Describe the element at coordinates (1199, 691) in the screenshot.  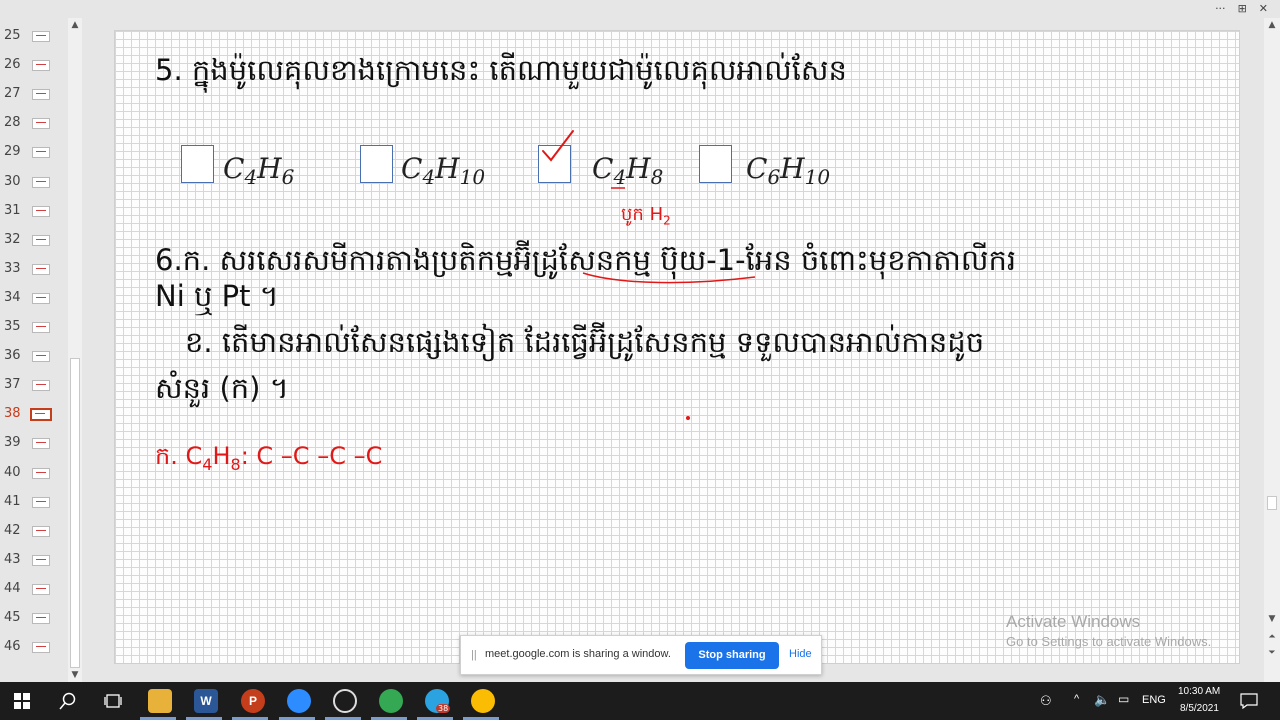
I see `clock-time: 10:30 AM` at that location.